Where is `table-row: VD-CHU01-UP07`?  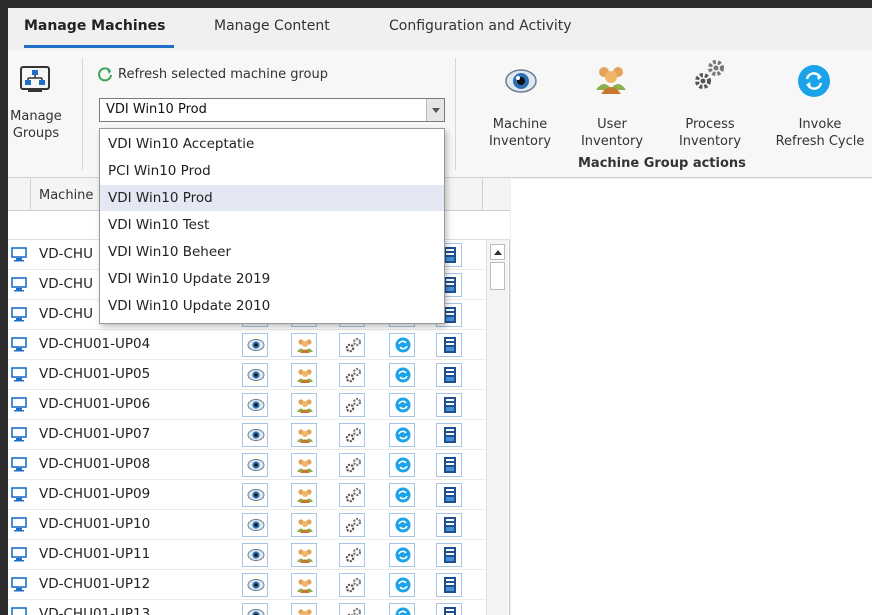 table-row: VD-CHU01-UP07 is located at coordinates (247, 435).